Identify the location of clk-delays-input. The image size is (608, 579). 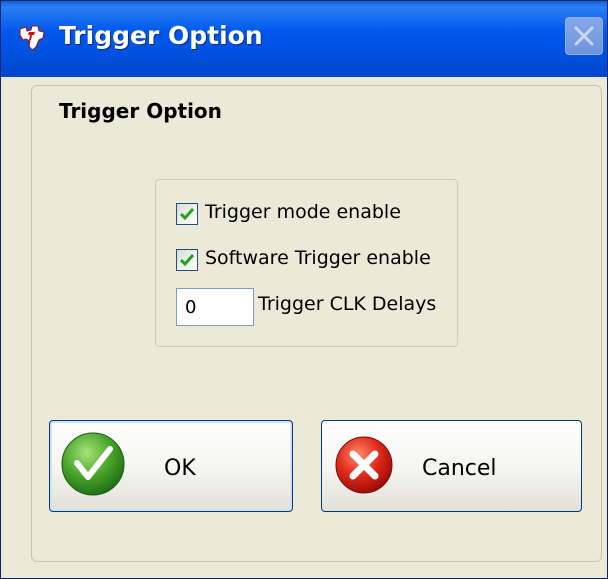
(215, 307).